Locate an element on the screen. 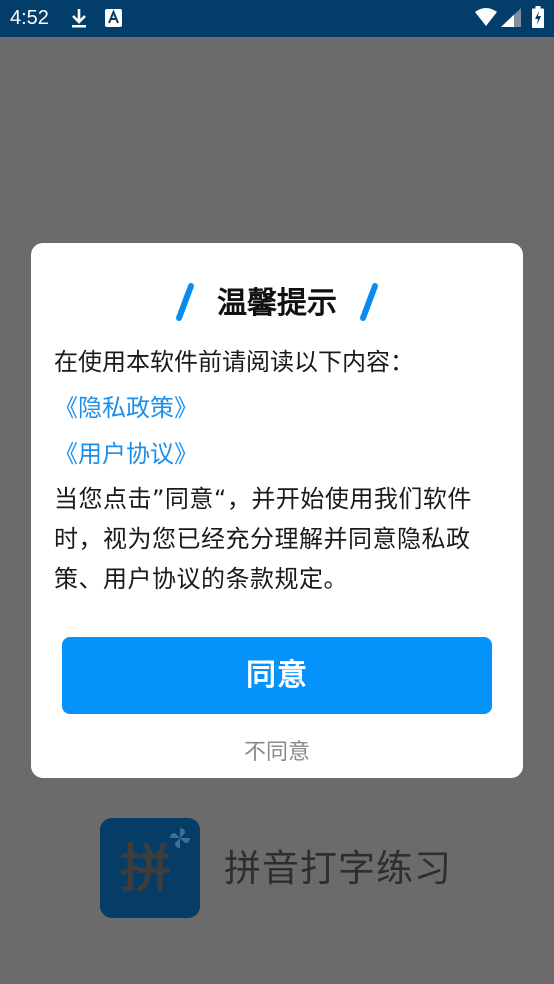 This screenshot has height=984, width=554. slash-left-icon is located at coordinates (185, 304).